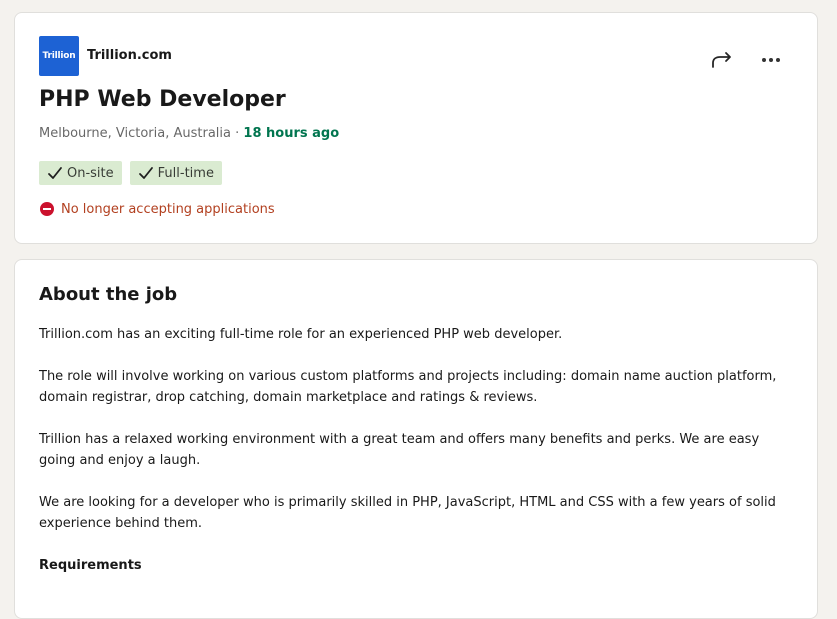 The image size is (837, 619). Describe the element at coordinates (135, 133) in the screenshot. I see `job-location: Melbourne, Victoria, Australia` at that location.